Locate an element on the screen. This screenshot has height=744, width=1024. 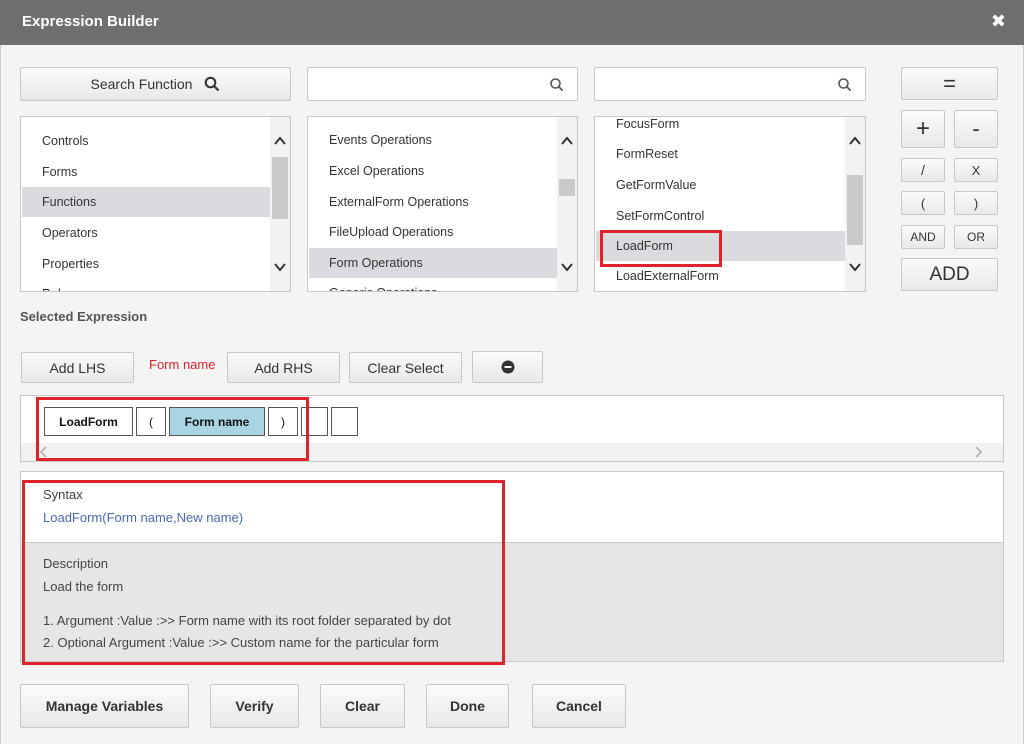
function-search-input is located at coordinates (730, 84).